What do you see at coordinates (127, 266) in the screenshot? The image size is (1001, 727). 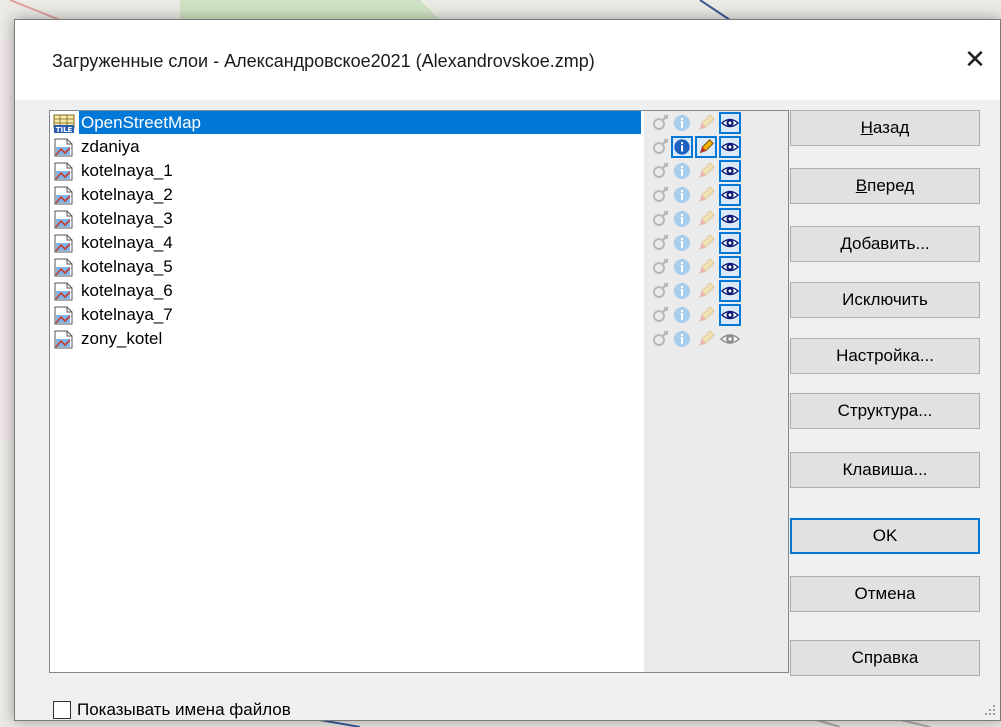 I see `layer-name: kotelnaya_5` at bounding box center [127, 266].